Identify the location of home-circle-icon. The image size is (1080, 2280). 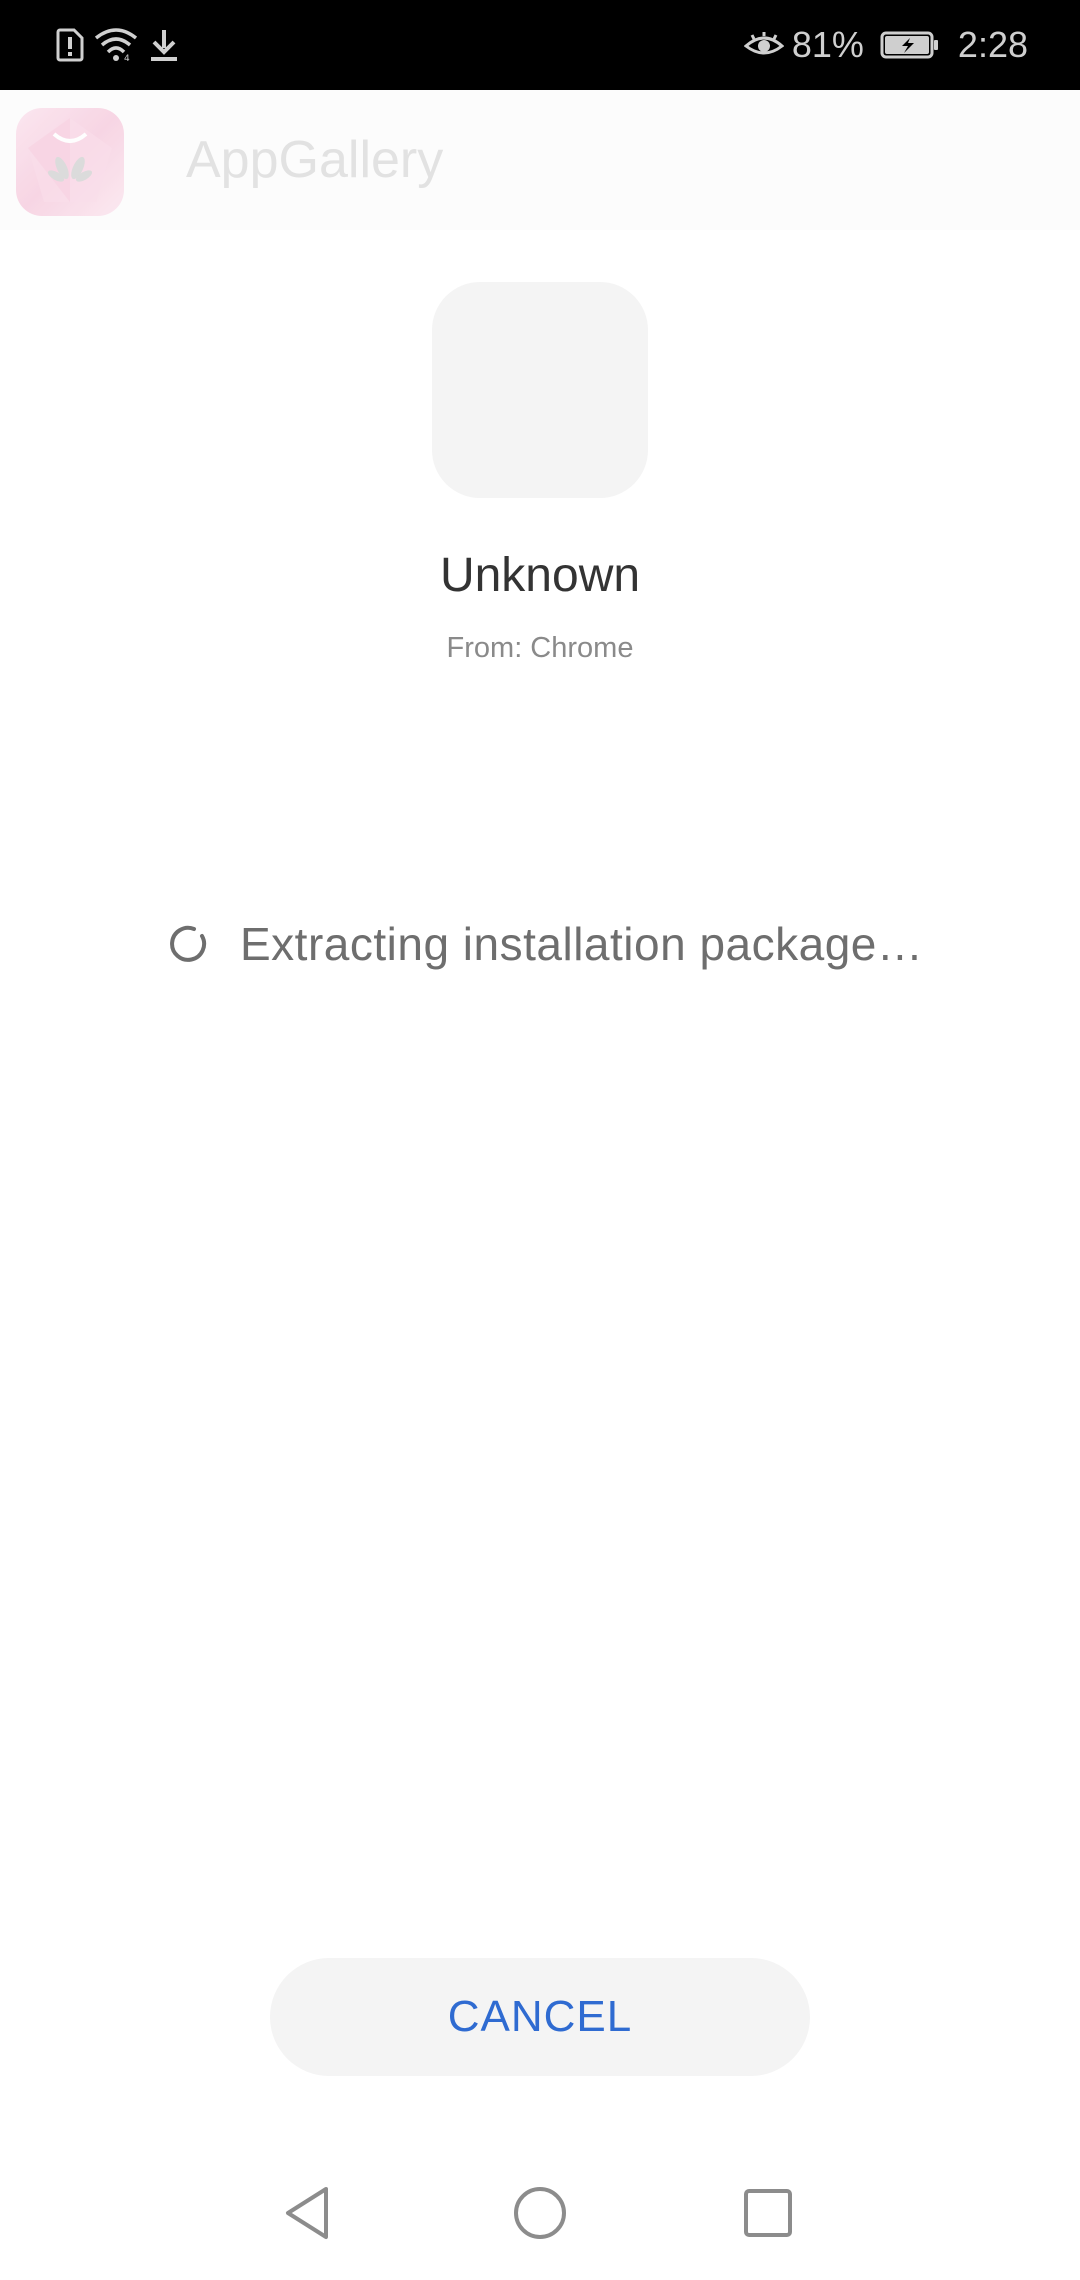
(540, 2215).